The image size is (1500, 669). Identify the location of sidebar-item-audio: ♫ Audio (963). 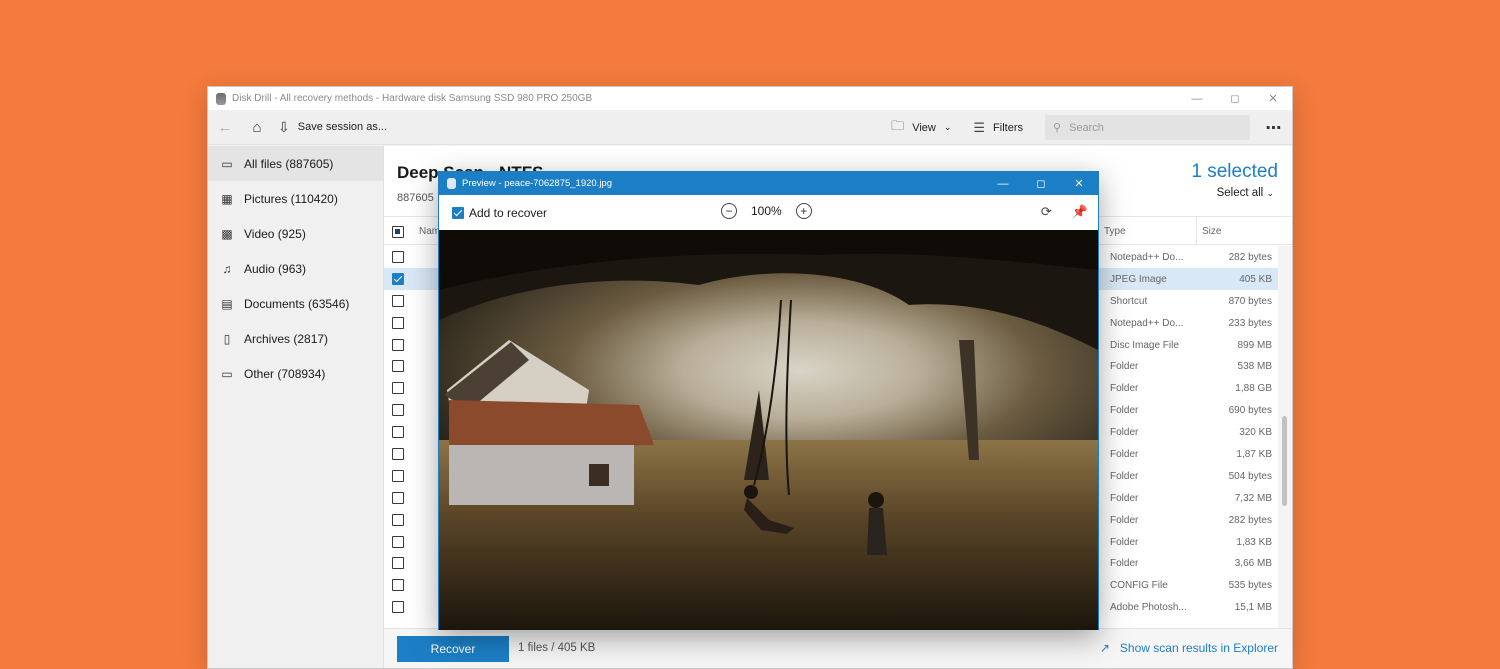
(295, 268).